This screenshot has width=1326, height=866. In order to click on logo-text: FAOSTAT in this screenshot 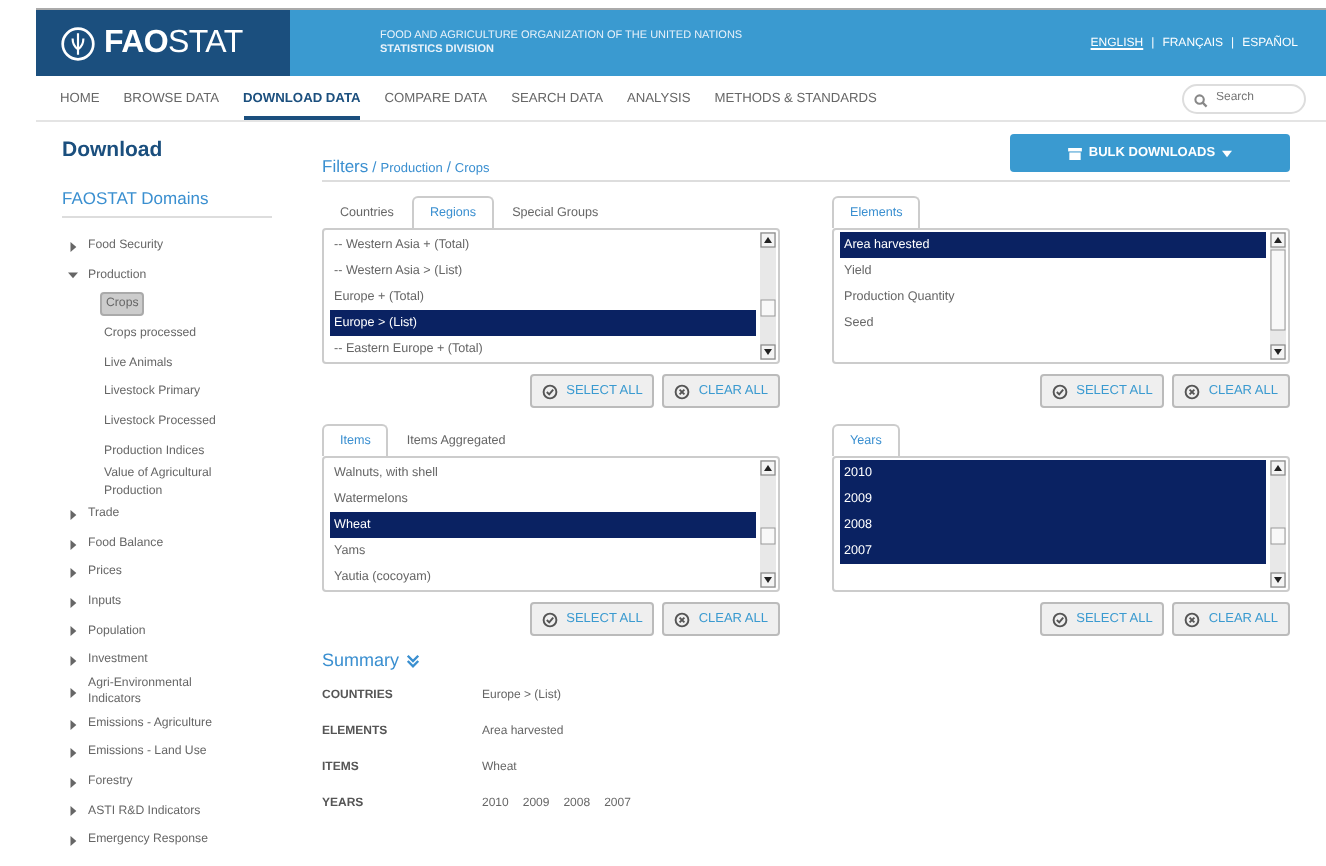, I will do `click(173, 43)`.